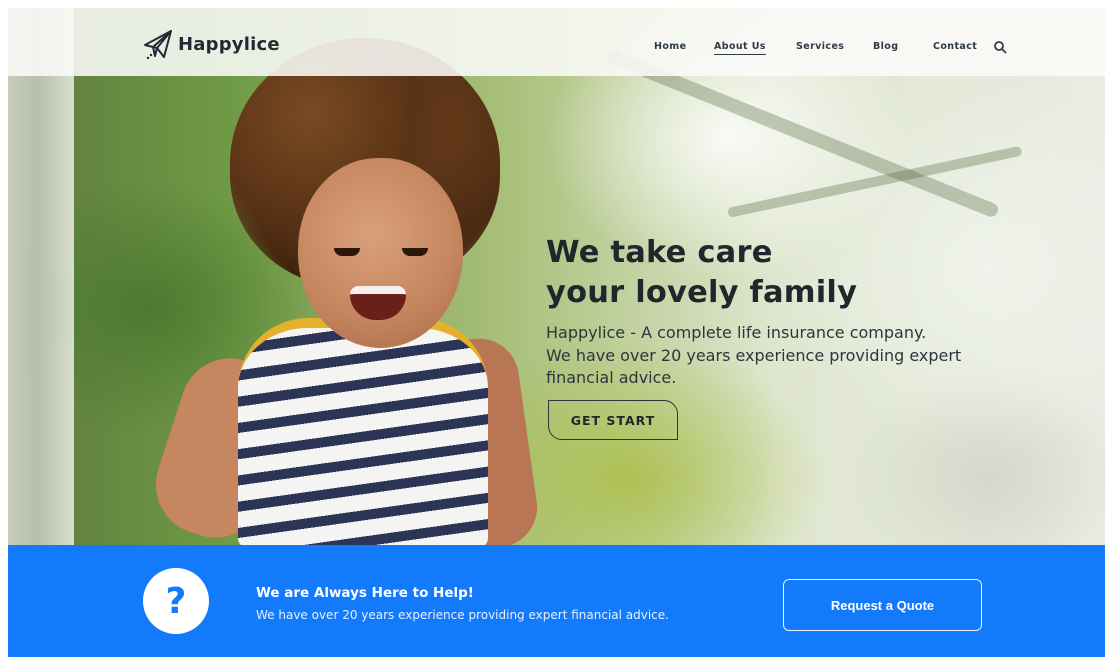 This screenshot has height=657, width=1105. What do you see at coordinates (380, 253) in the screenshot?
I see `child-face` at bounding box center [380, 253].